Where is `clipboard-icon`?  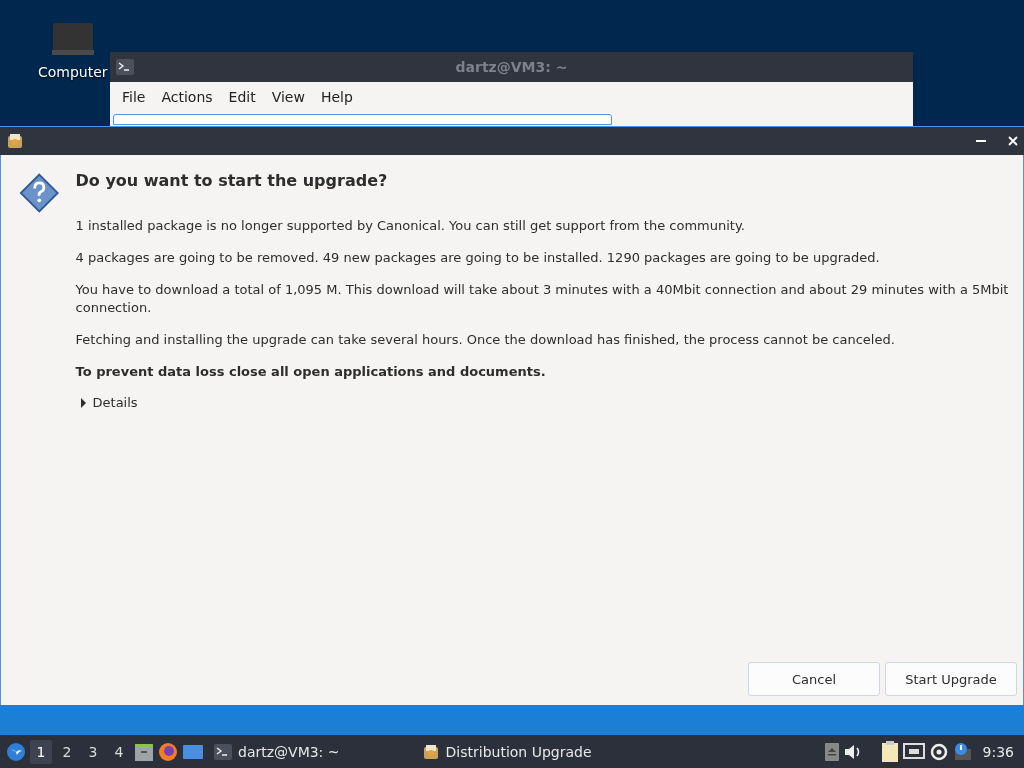 clipboard-icon is located at coordinates (889, 751).